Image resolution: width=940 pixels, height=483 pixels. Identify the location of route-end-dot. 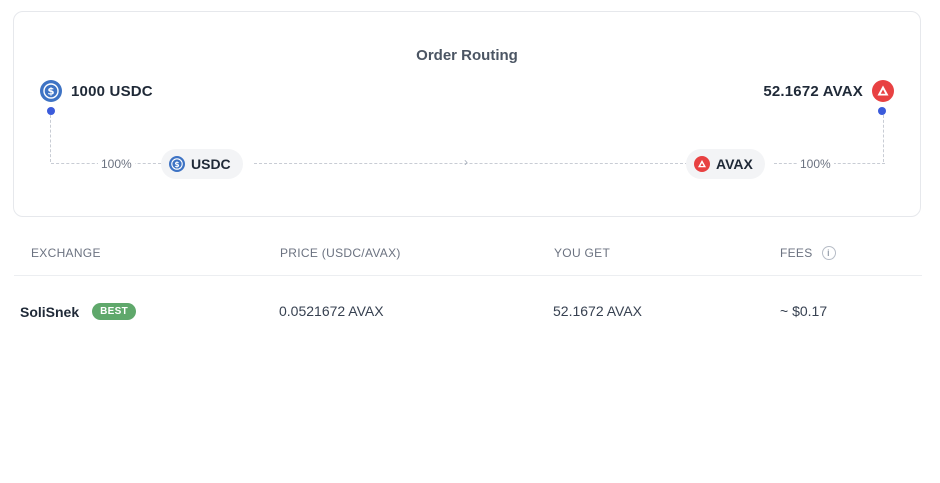
(882, 111).